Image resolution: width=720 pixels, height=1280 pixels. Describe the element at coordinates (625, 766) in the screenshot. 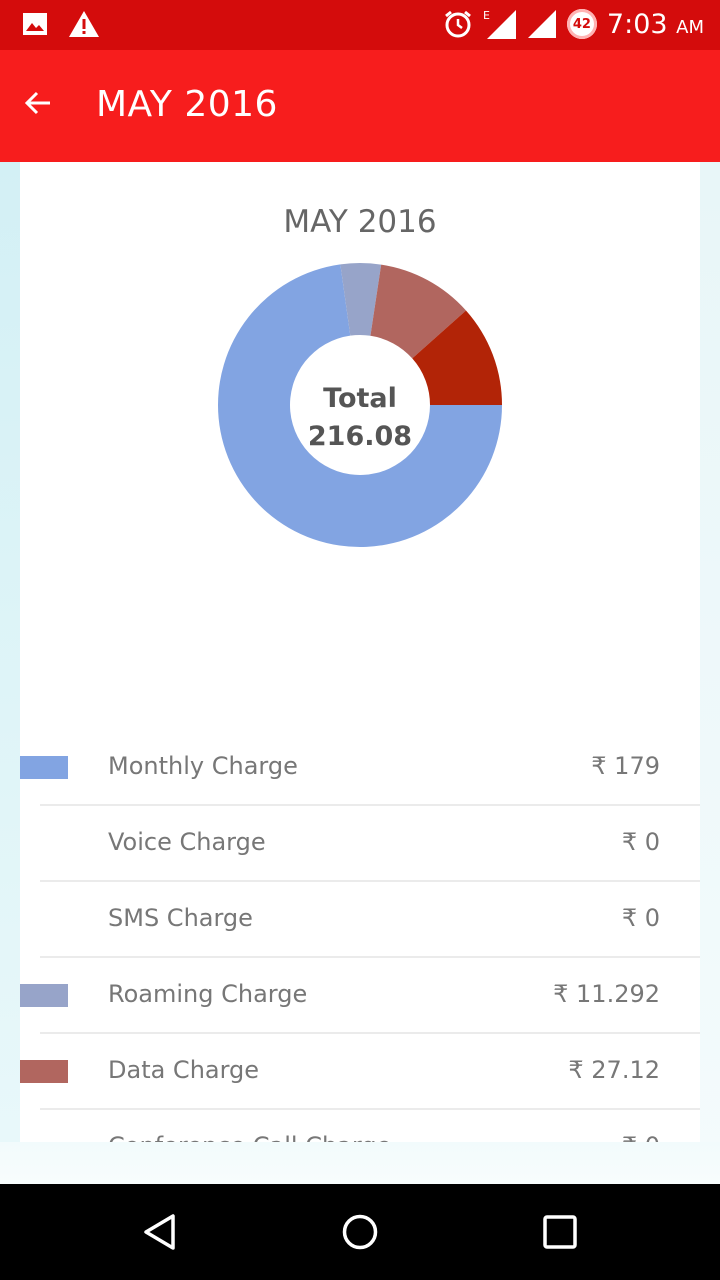

I see `charge-amount: ₹ 179` at that location.